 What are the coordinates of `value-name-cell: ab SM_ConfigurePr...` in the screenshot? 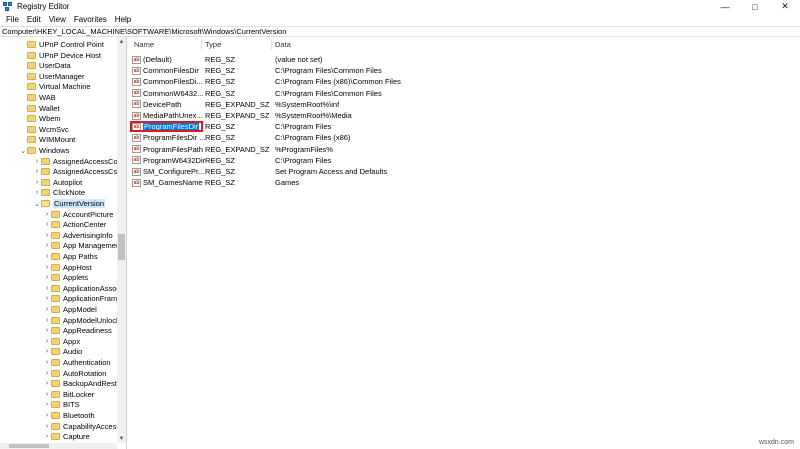 It's located at (168, 171).